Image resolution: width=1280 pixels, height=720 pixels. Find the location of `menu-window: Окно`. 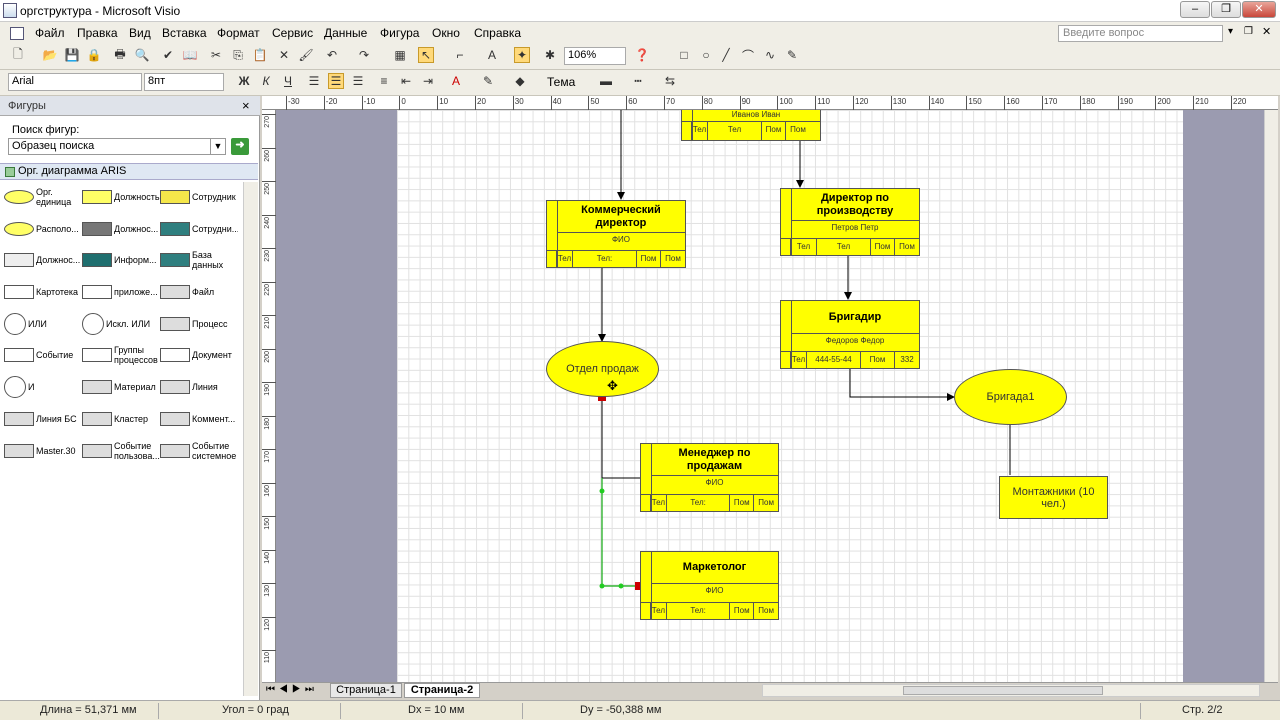

menu-window: Окно is located at coordinates (446, 33).